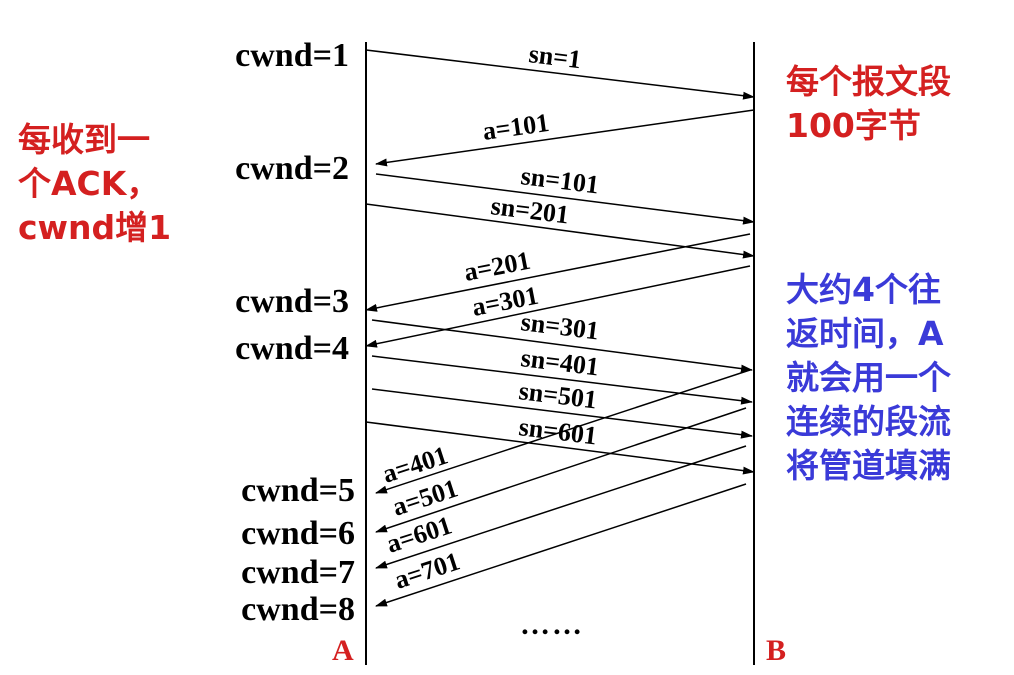 This screenshot has width=1014, height=675. I want to click on note-line: 就会用一个, so click(868, 377).